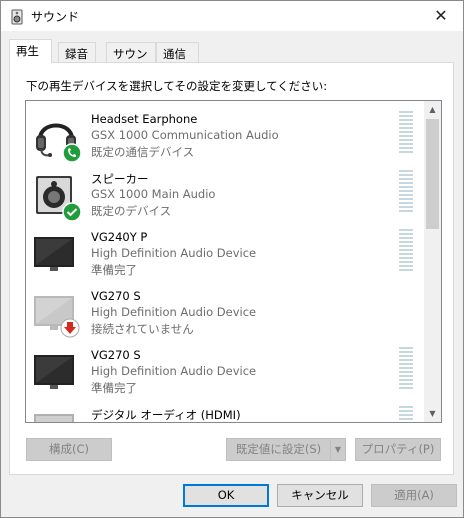 The image size is (464, 518). Describe the element at coordinates (166, 415) in the screenshot. I see `device-name: デジタル オーディオ (HDMI)` at that location.